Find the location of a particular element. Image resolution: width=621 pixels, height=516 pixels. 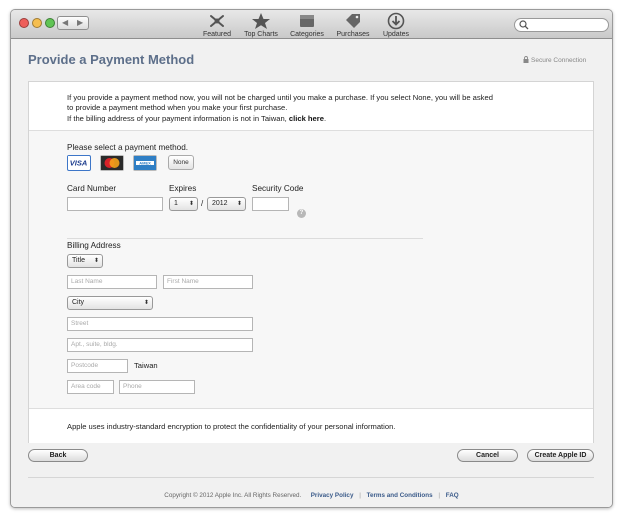

toolbar-item-categories: Categories is located at coordinates (307, 24).